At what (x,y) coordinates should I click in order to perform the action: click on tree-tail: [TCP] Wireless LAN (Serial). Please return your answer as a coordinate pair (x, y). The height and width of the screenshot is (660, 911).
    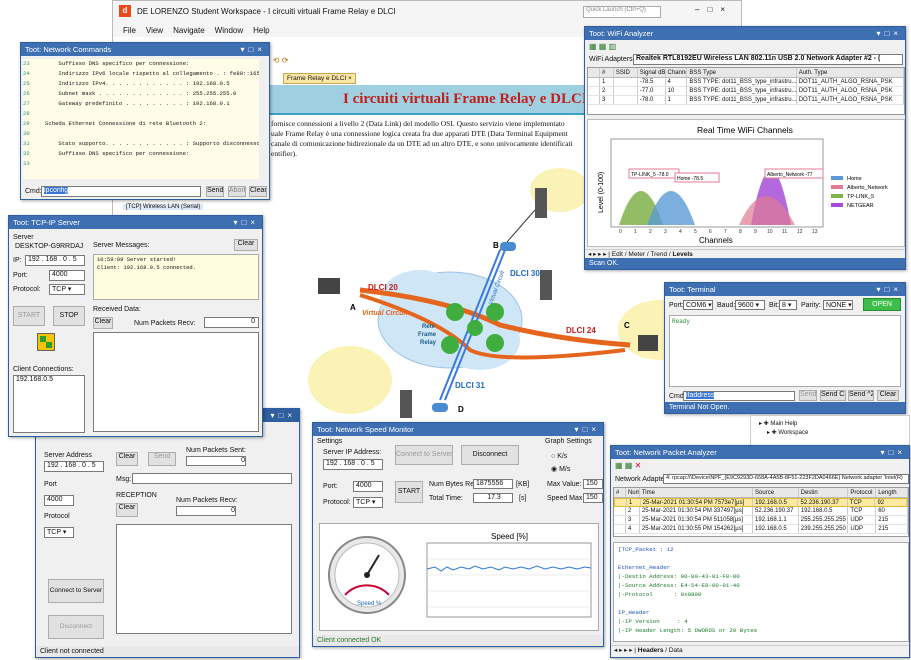
    Looking at the image, I should click on (163, 207).